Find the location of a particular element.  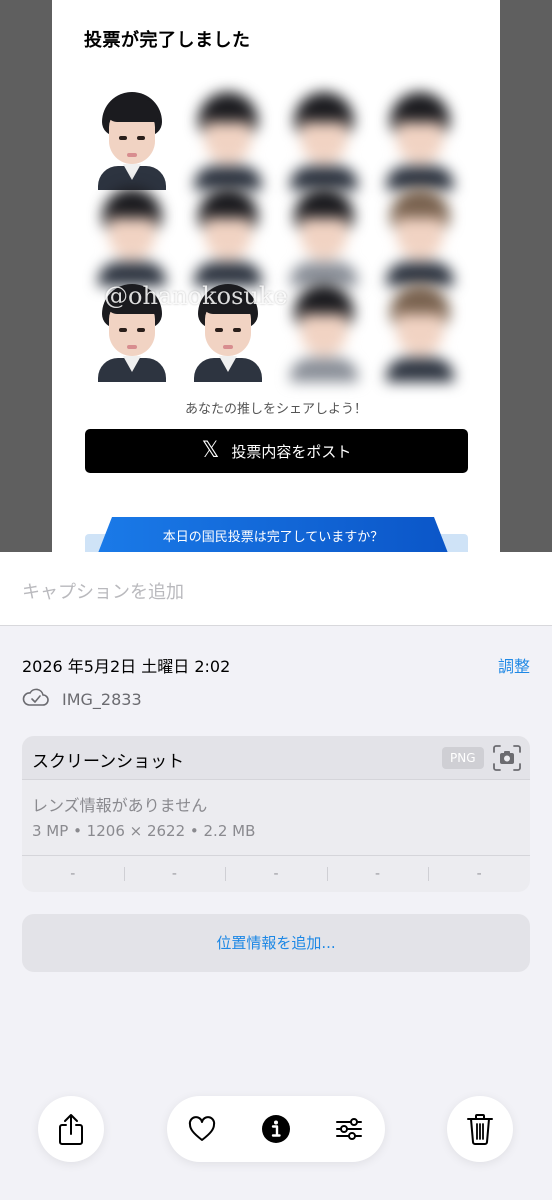

caption-placeholder: キャプションを追加 is located at coordinates (103, 591).